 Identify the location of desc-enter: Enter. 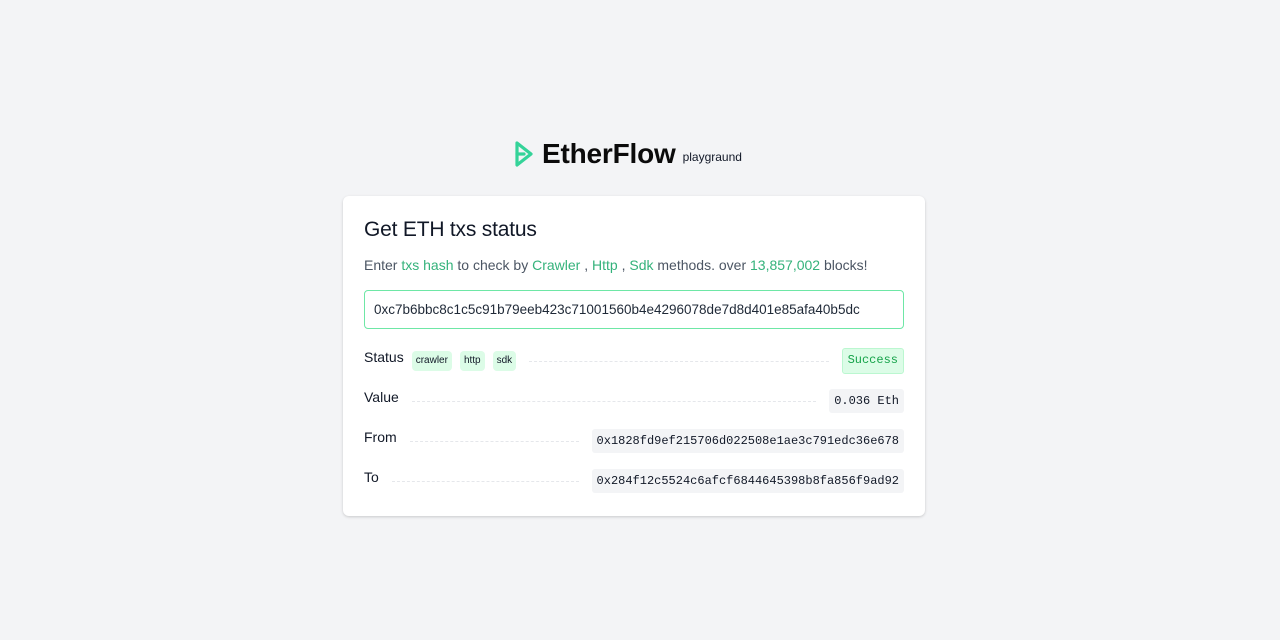
(381, 265).